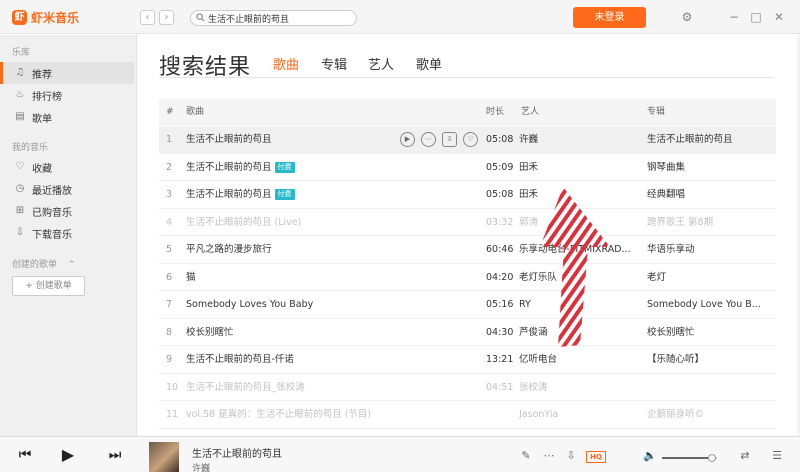  Describe the element at coordinates (43, 263) in the screenshot. I see `created-playlists-heading: 创建的歌单 ⌃` at that location.